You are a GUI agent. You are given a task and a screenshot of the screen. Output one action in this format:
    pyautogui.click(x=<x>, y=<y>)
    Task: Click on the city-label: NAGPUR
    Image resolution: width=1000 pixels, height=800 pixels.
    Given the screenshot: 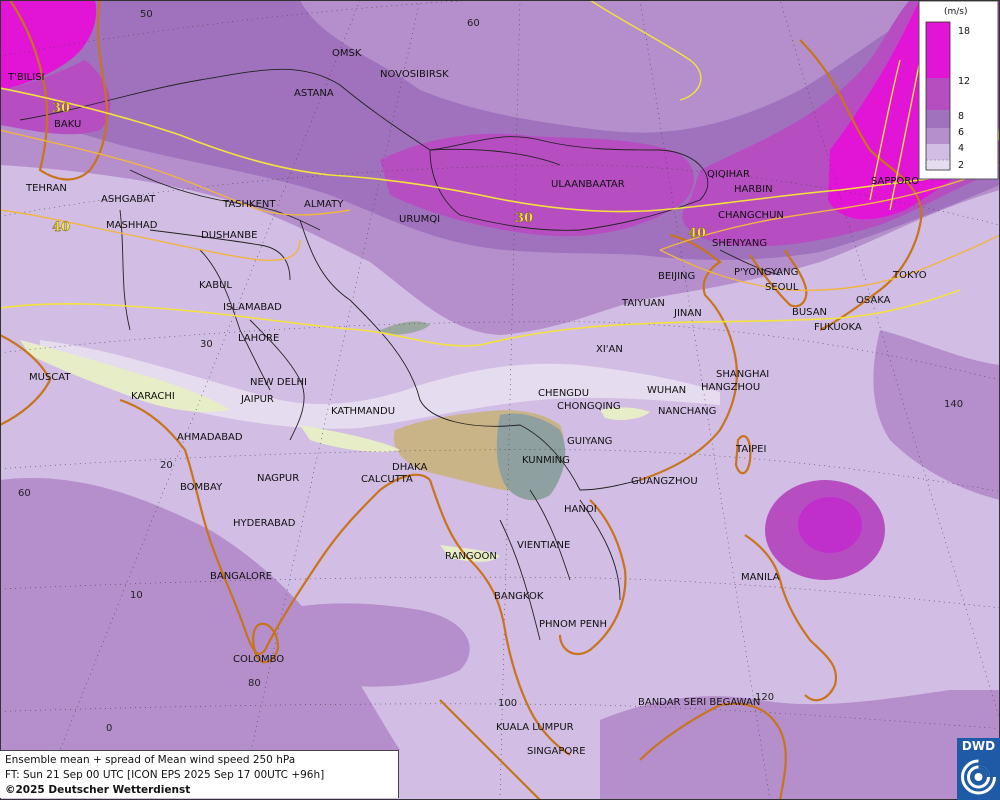 What is the action you would take?
    pyautogui.click(x=278, y=478)
    